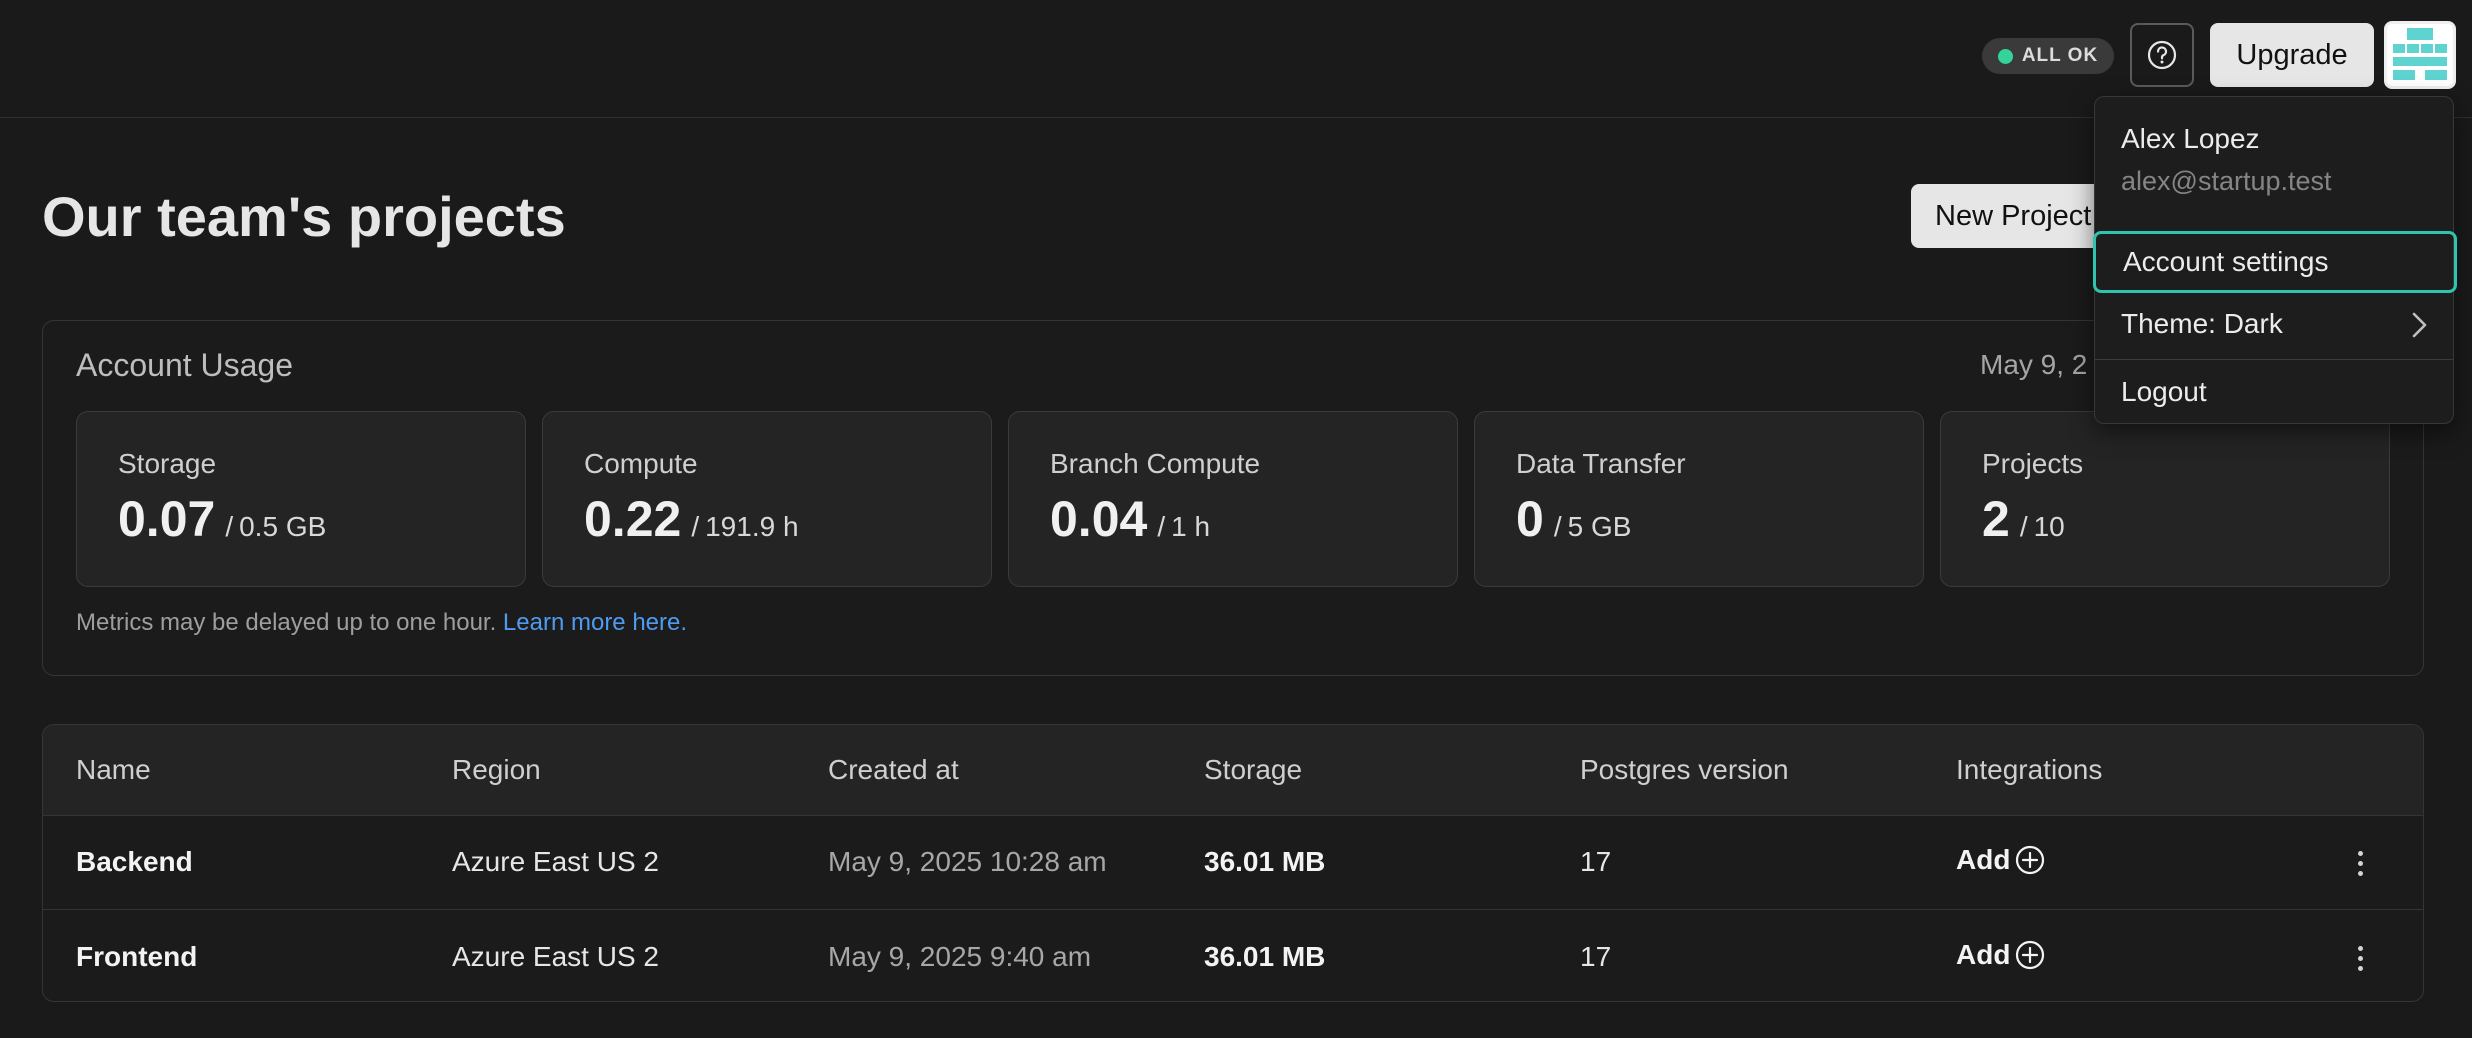 The image size is (2472, 1038). I want to click on column-header-name: Name, so click(113, 770).